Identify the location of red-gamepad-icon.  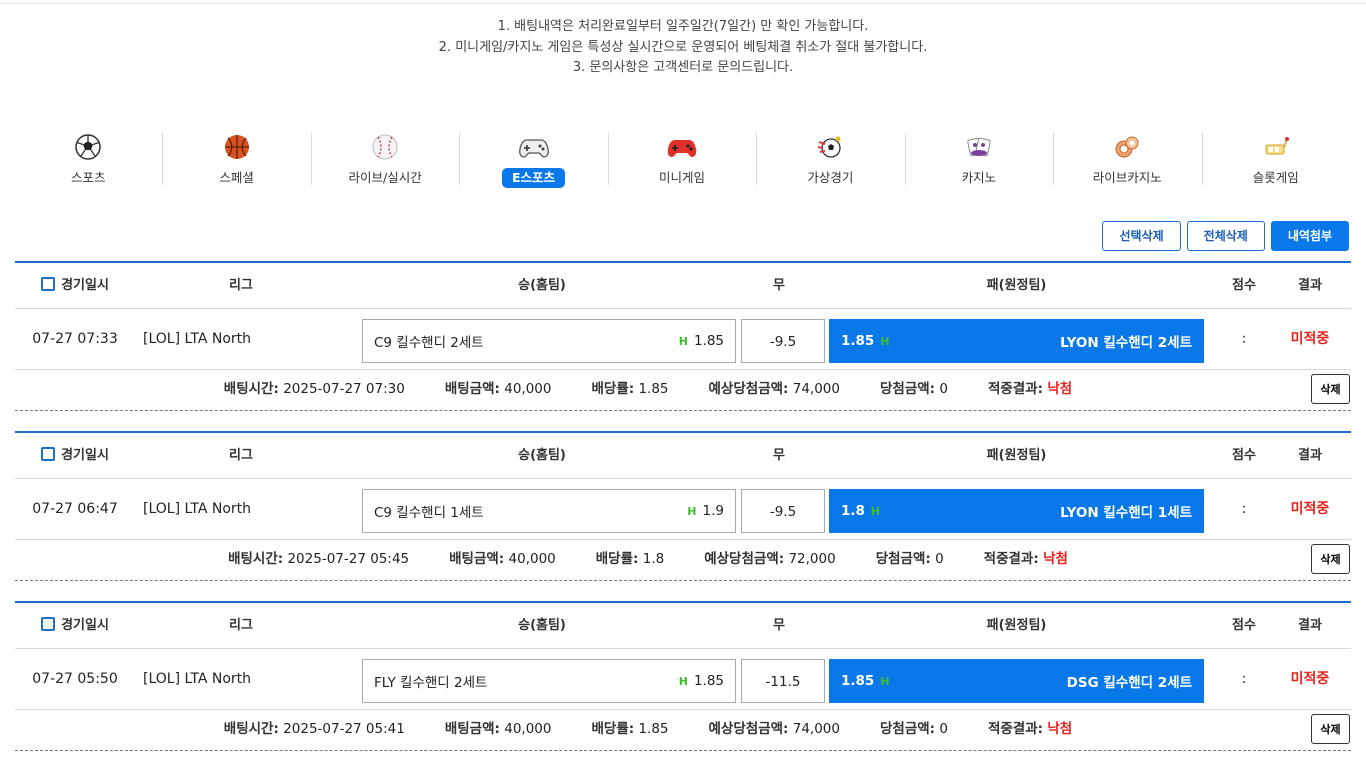
(682, 147).